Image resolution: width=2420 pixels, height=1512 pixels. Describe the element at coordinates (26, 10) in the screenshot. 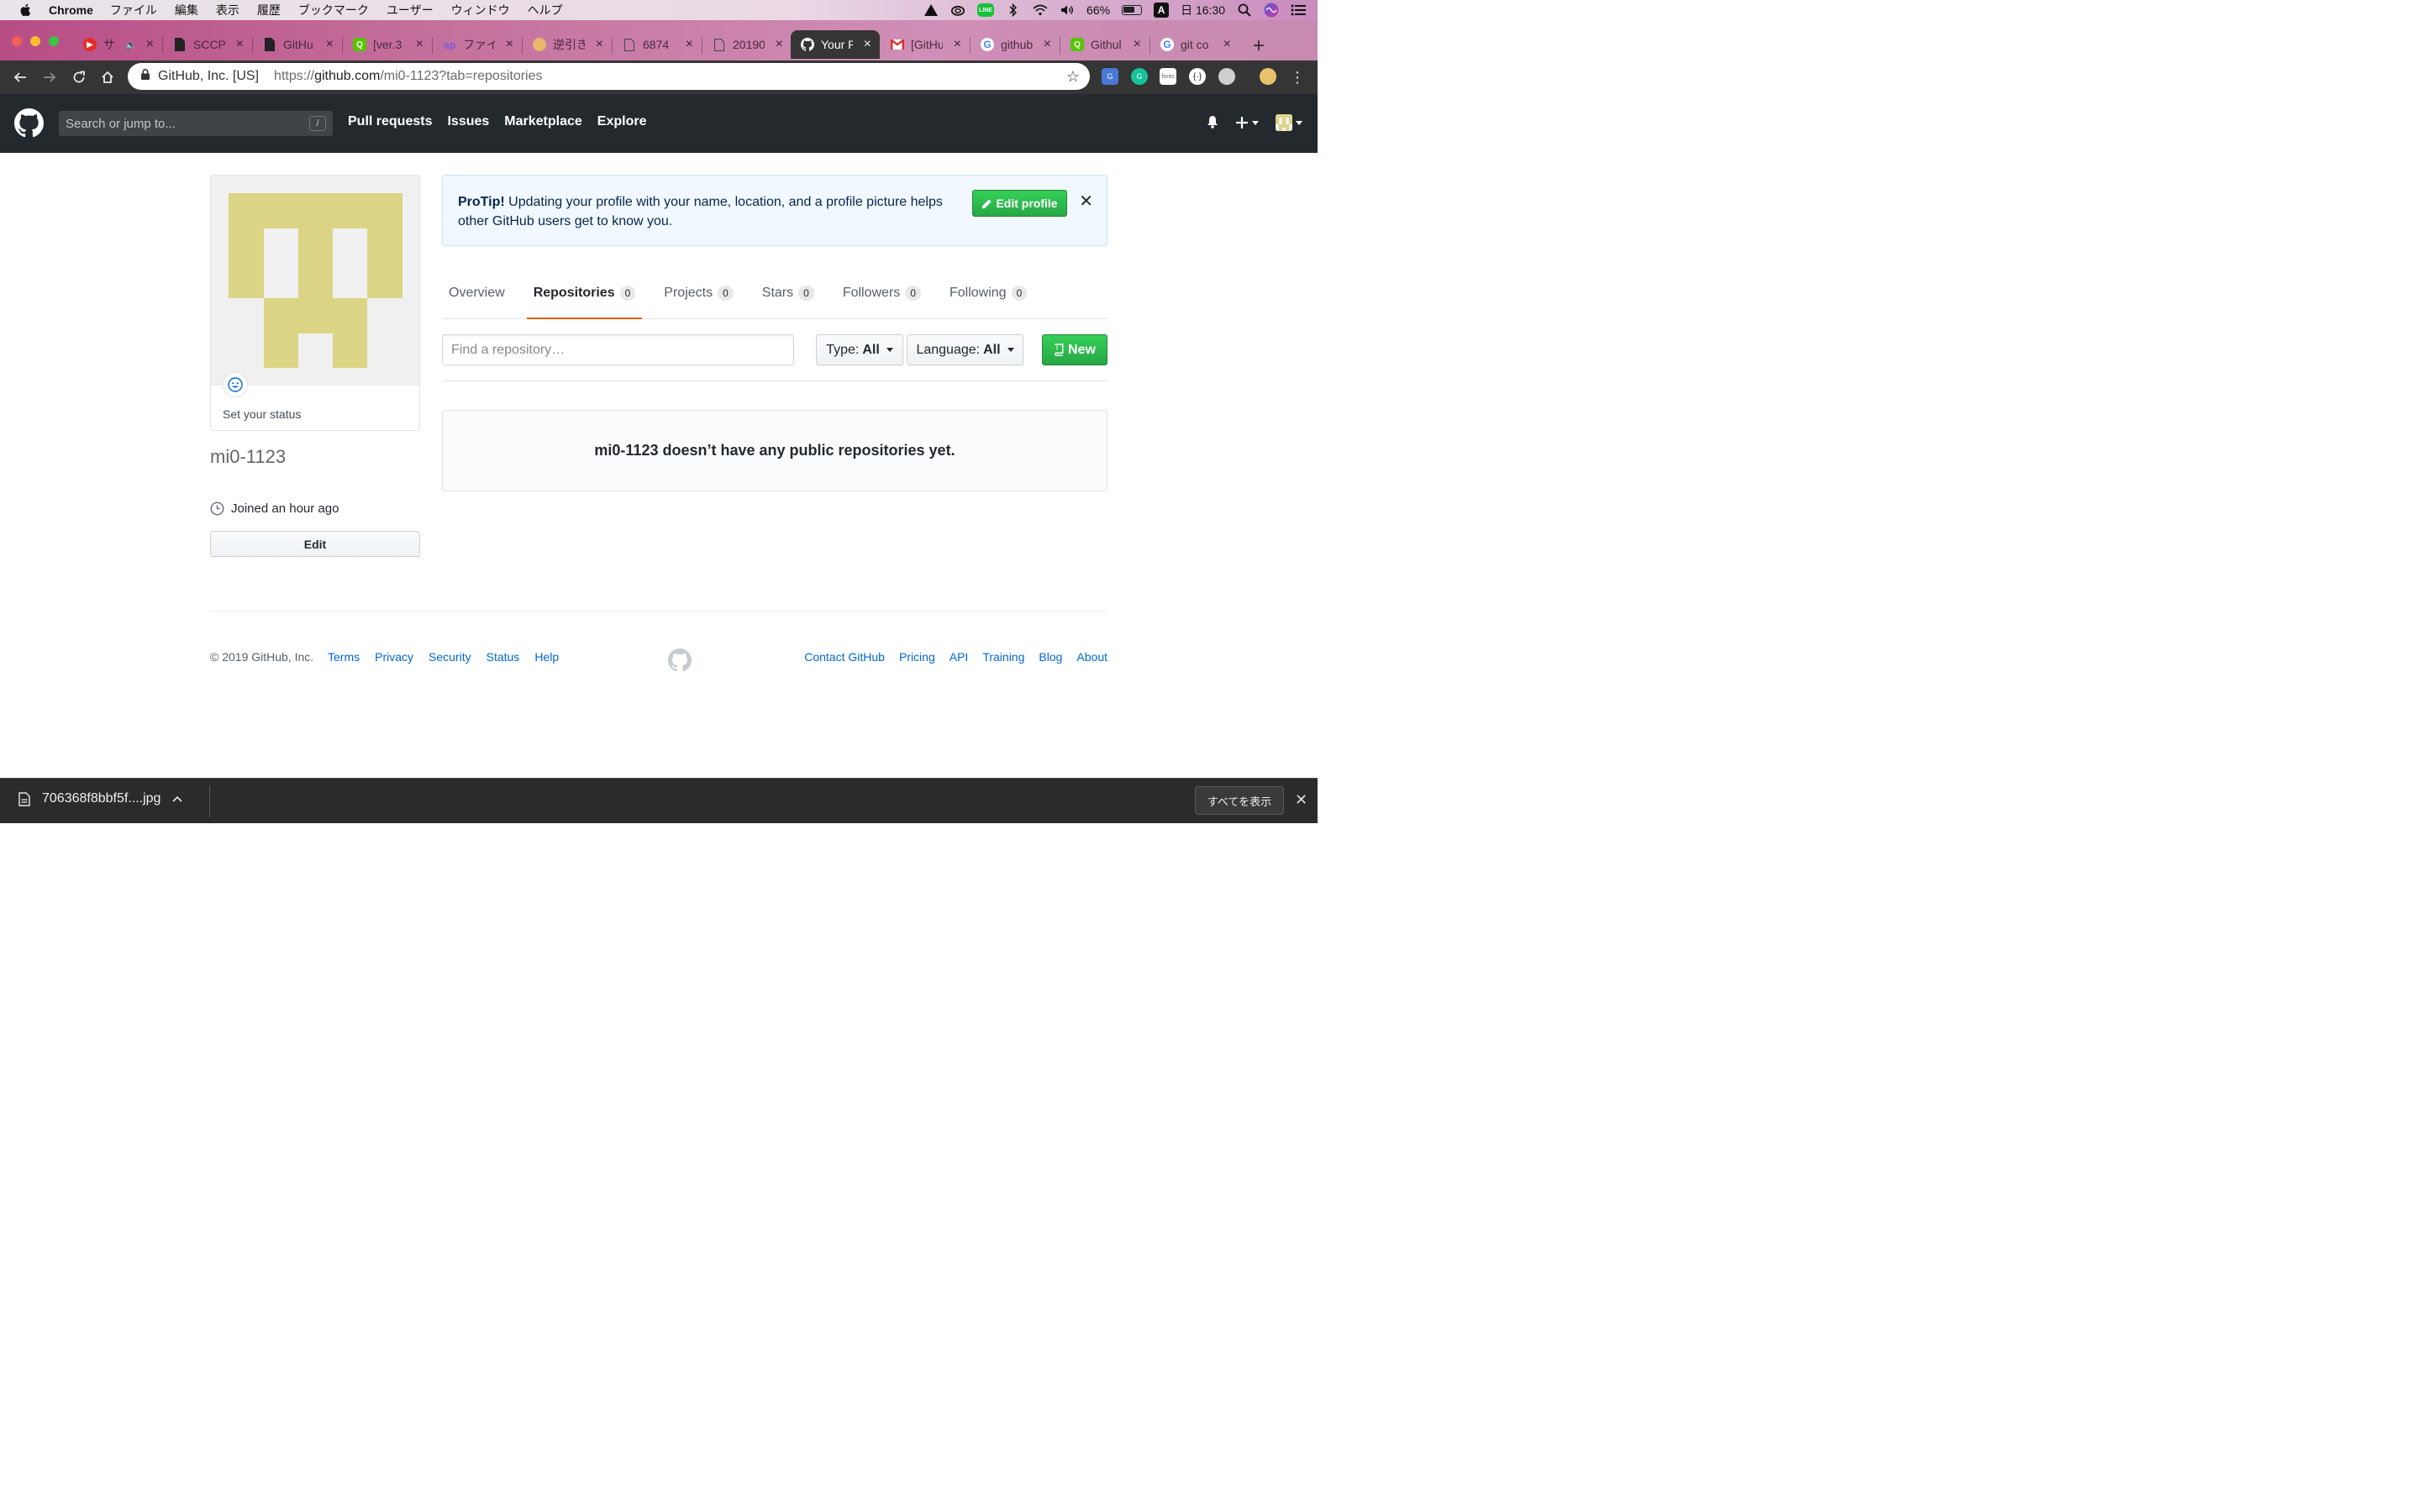

I see `apple-menu-icon` at that location.